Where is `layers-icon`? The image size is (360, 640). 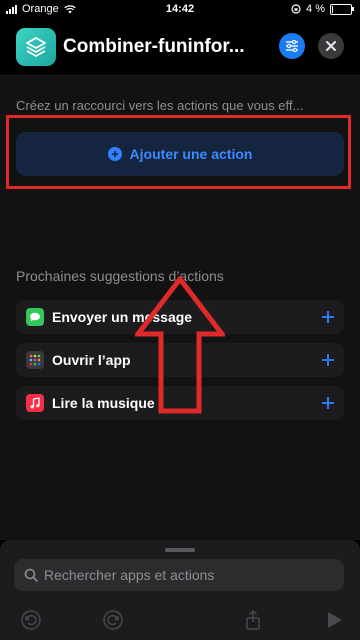 layers-icon is located at coordinates (36, 47).